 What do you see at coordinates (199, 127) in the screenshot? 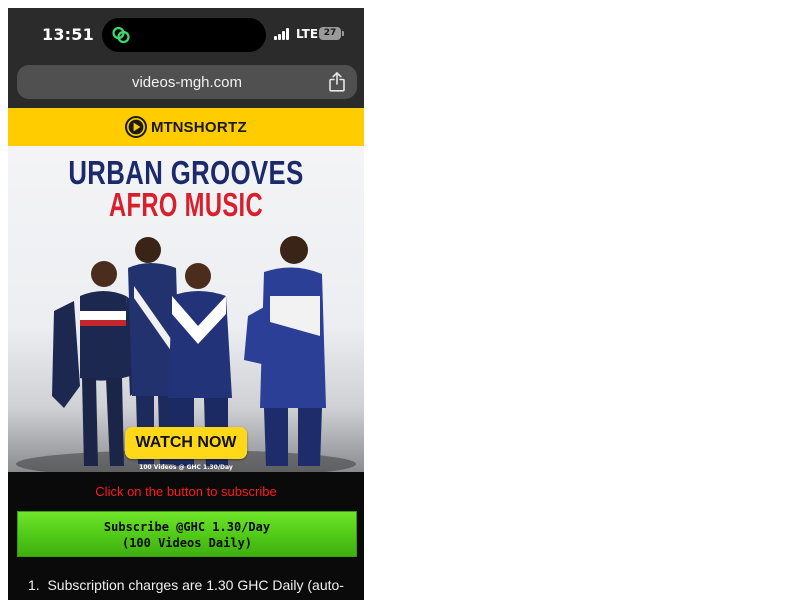
I see `brand-name: MTNSHORTZ` at bounding box center [199, 127].